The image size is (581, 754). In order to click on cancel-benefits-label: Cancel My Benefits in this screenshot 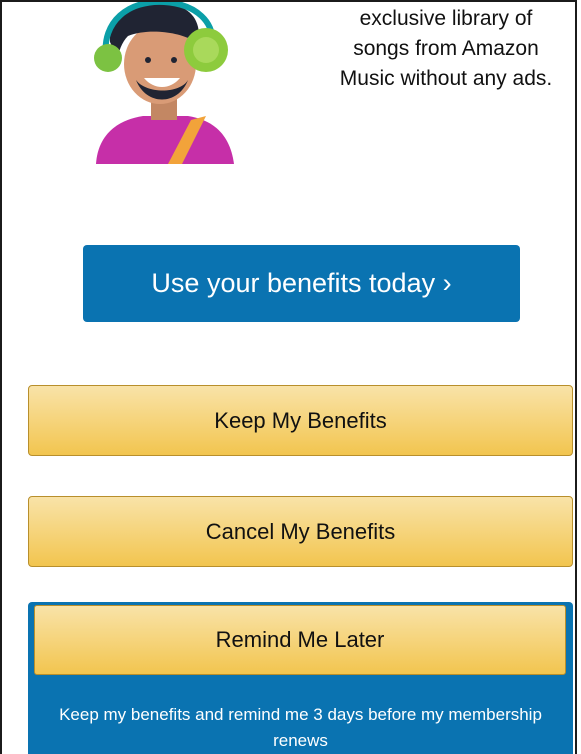, I will do `click(300, 531)`.